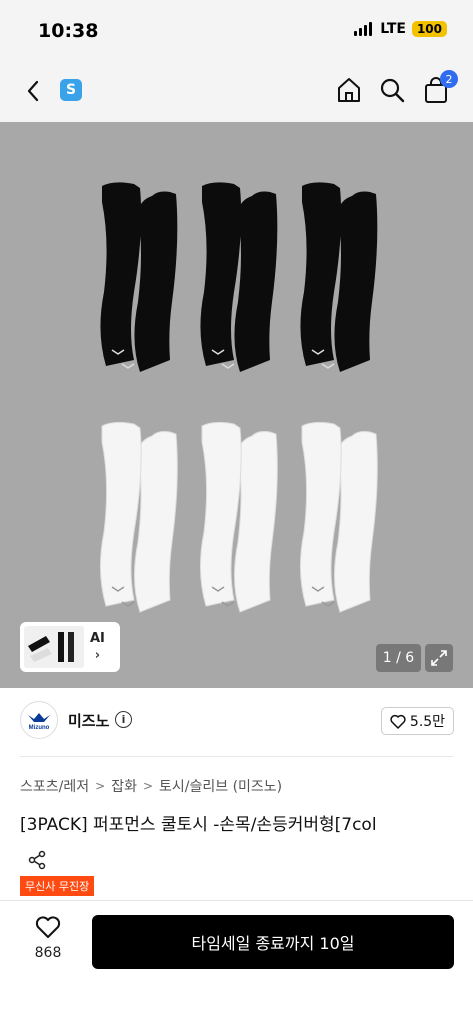  Describe the element at coordinates (363, 29) in the screenshot. I see `signal-icon` at that location.